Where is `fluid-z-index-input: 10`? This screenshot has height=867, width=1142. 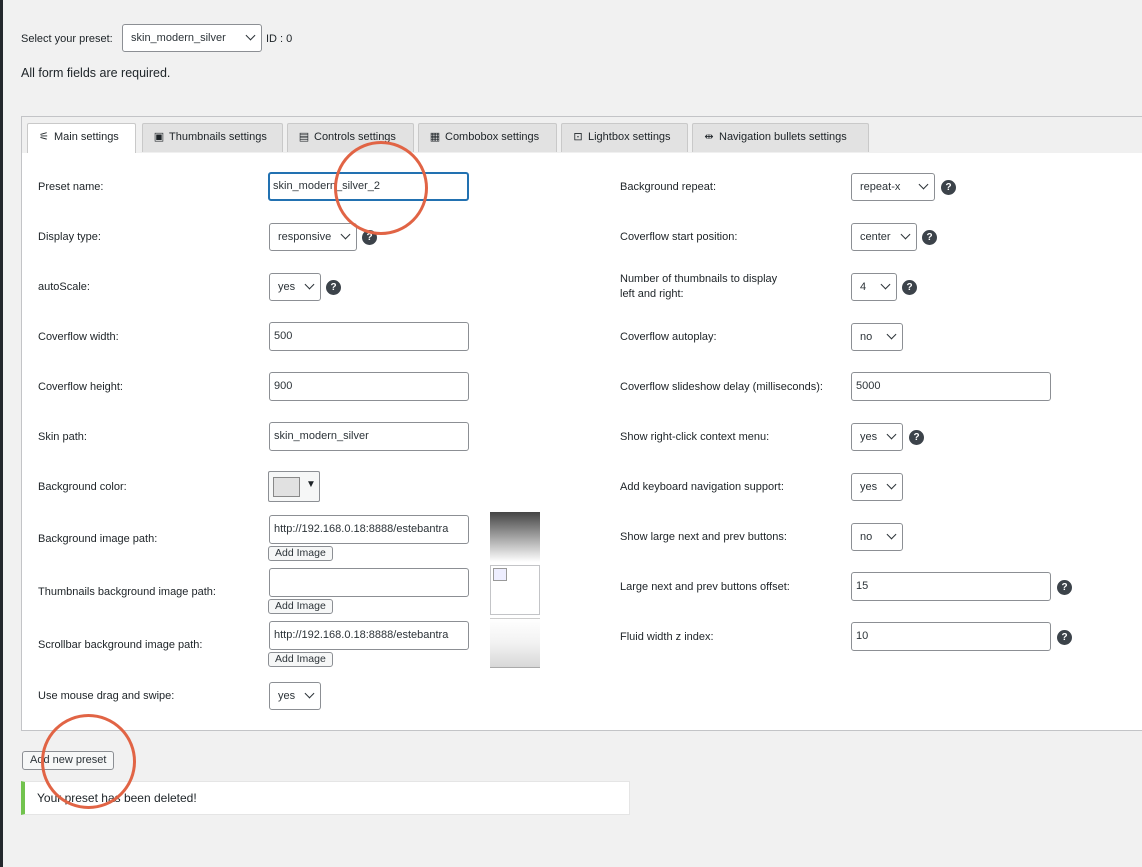 fluid-z-index-input: 10 is located at coordinates (951, 636).